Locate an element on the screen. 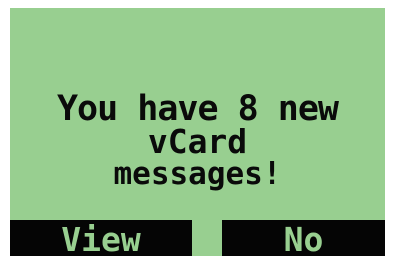 The height and width of the screenshot is (264, 395). message-line-1: You have 8 new is located at coordinates (197, 109).